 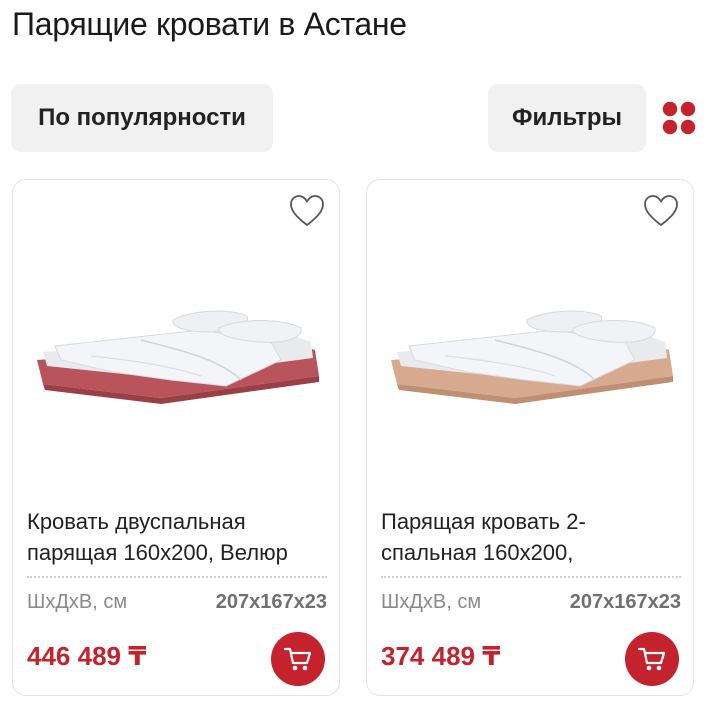 I want to click on product-price: 446 489 ₸, so click(x=87, y=656).